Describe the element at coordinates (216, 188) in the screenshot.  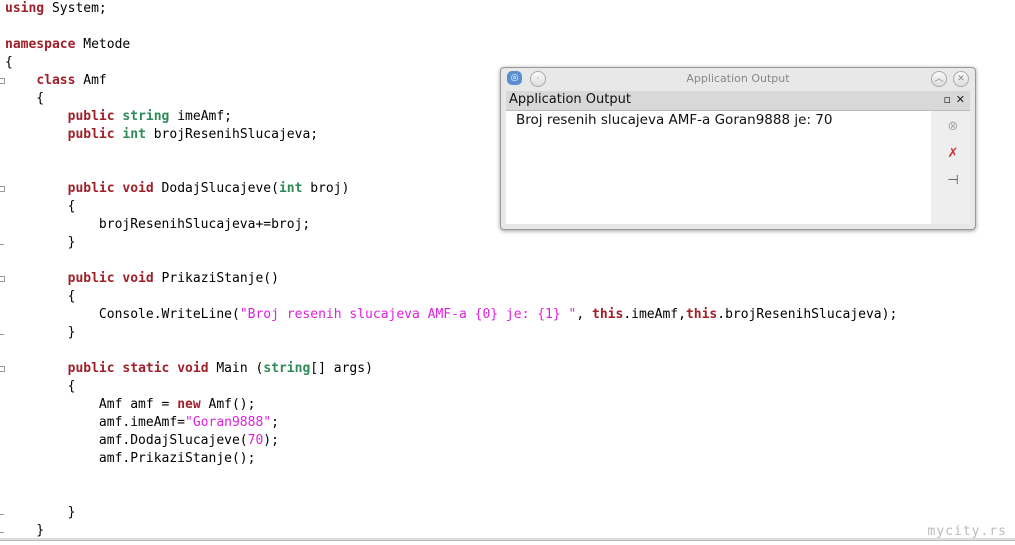
I see `code-text: DodajSlucajeve(` at that location.